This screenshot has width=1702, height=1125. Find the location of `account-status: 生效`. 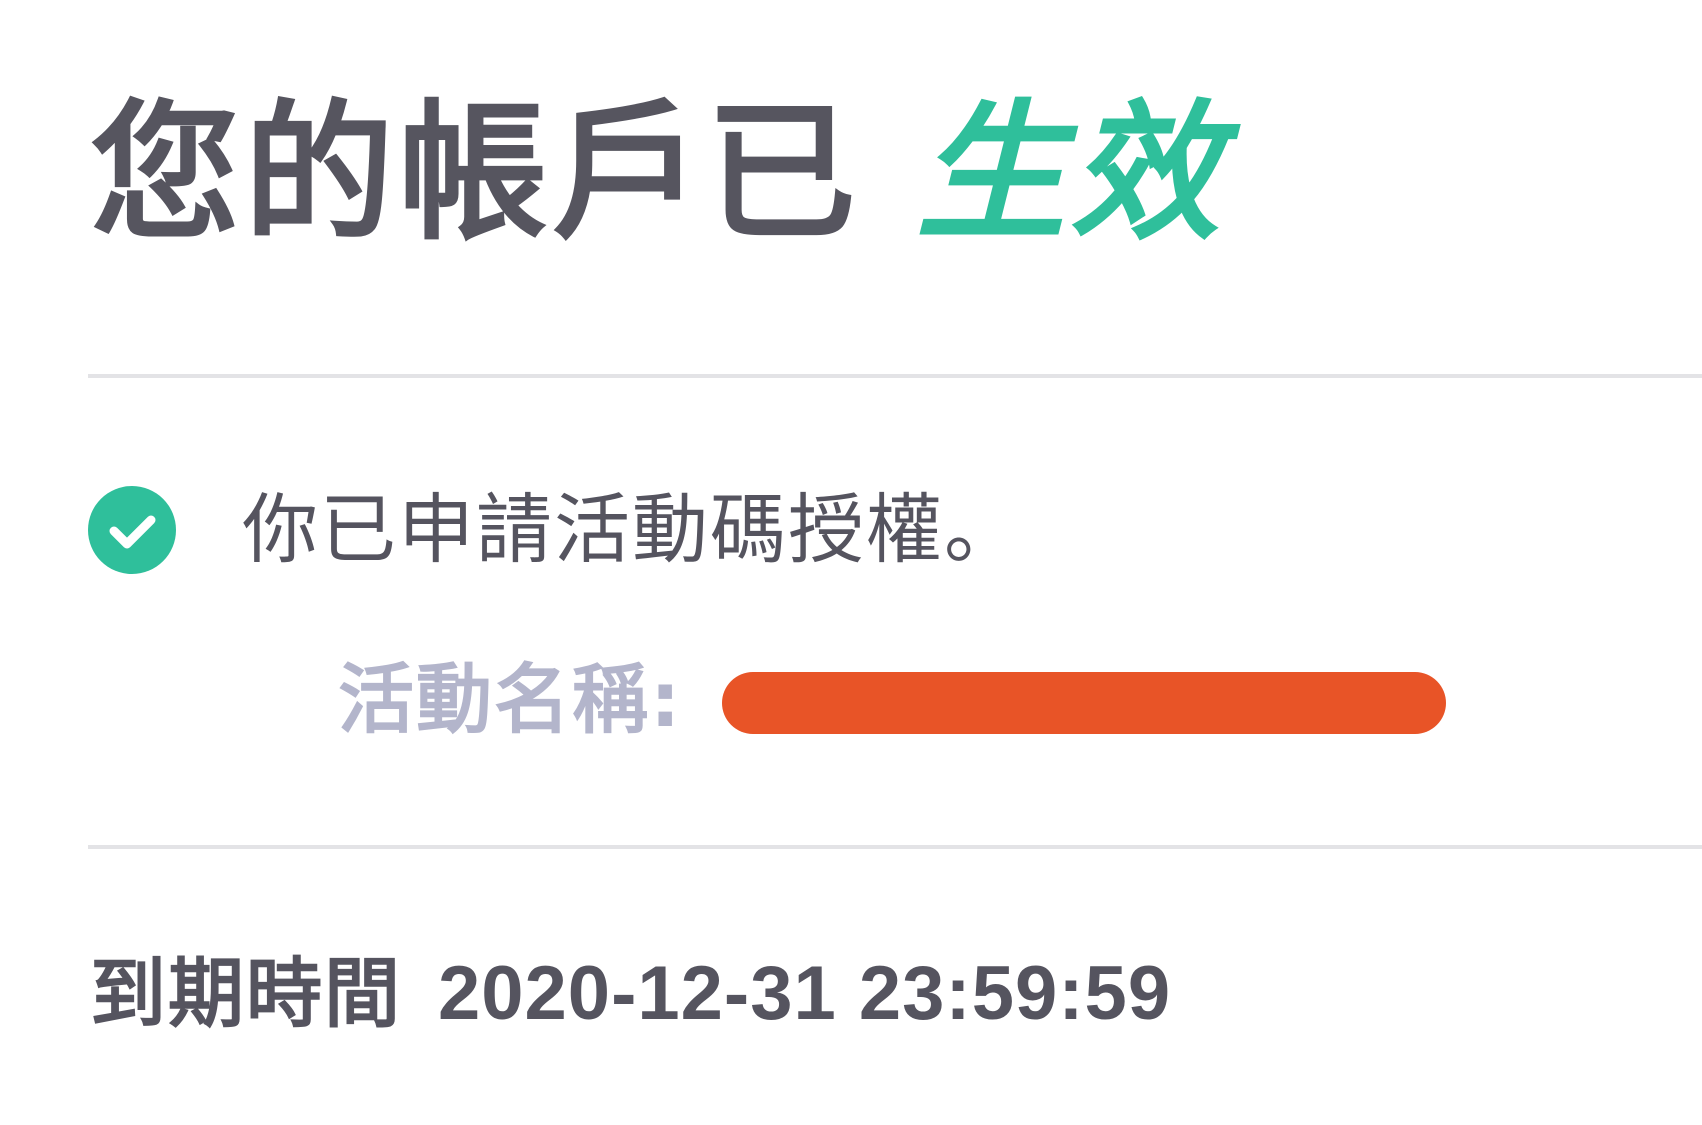

account-status: 生效 is located at coordinates (1070, 174).